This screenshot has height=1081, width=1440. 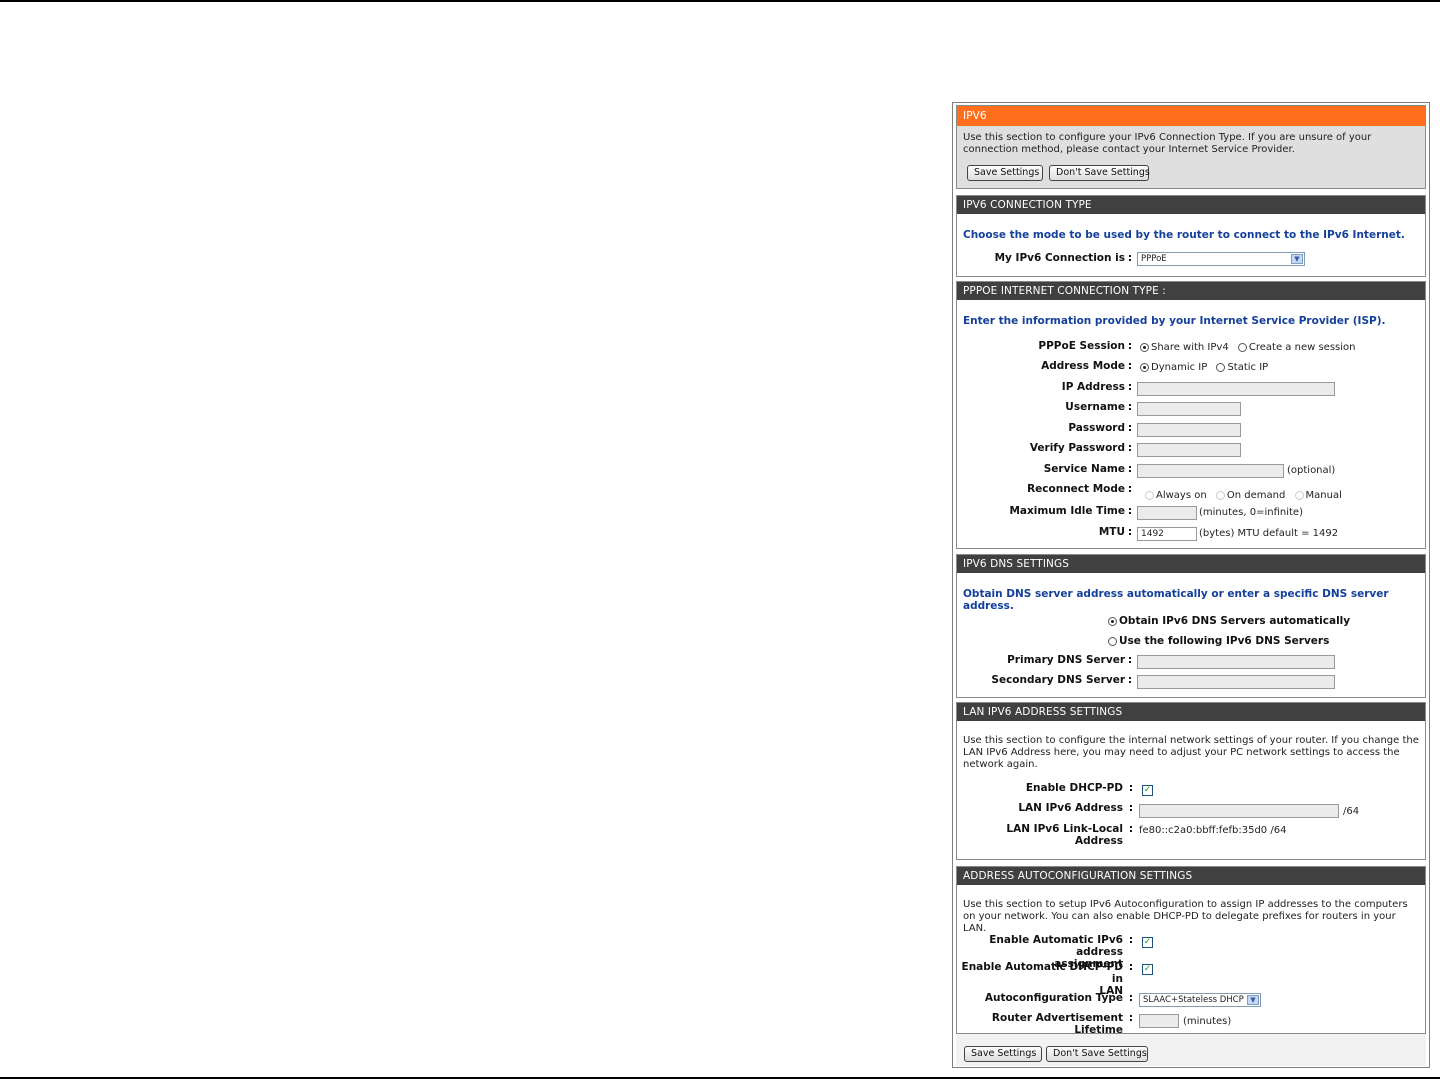 I want to click on dhcp-pd-colon: :, so click(x=1131, y=788).